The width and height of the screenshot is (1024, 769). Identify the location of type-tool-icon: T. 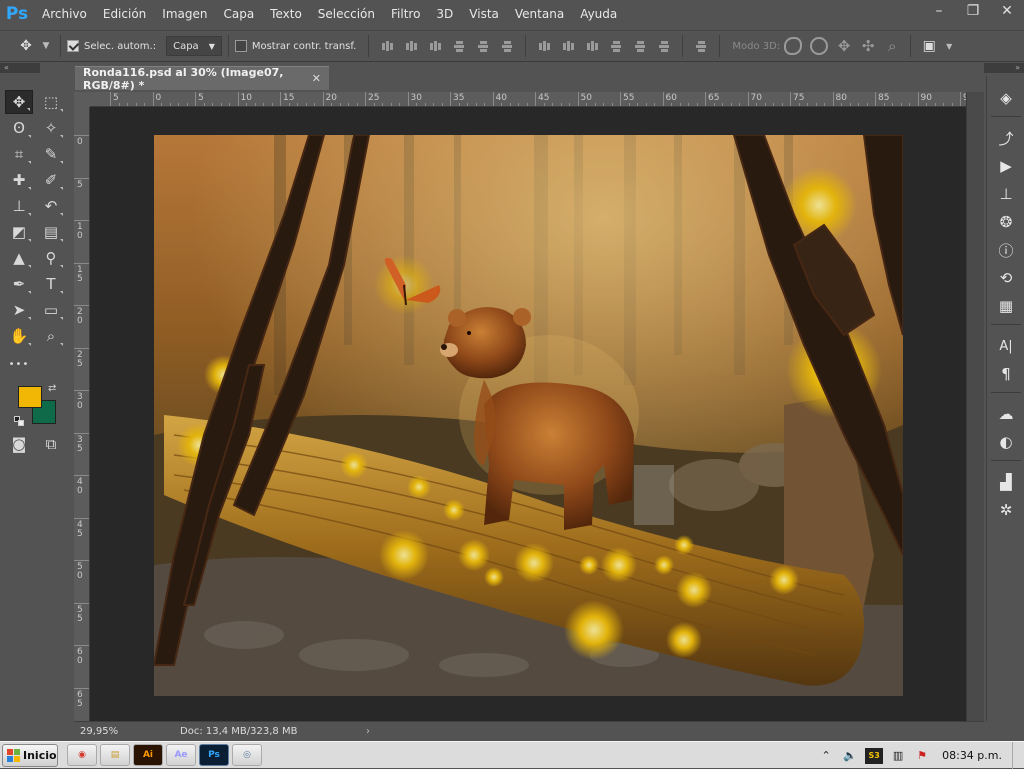
(51, 284).